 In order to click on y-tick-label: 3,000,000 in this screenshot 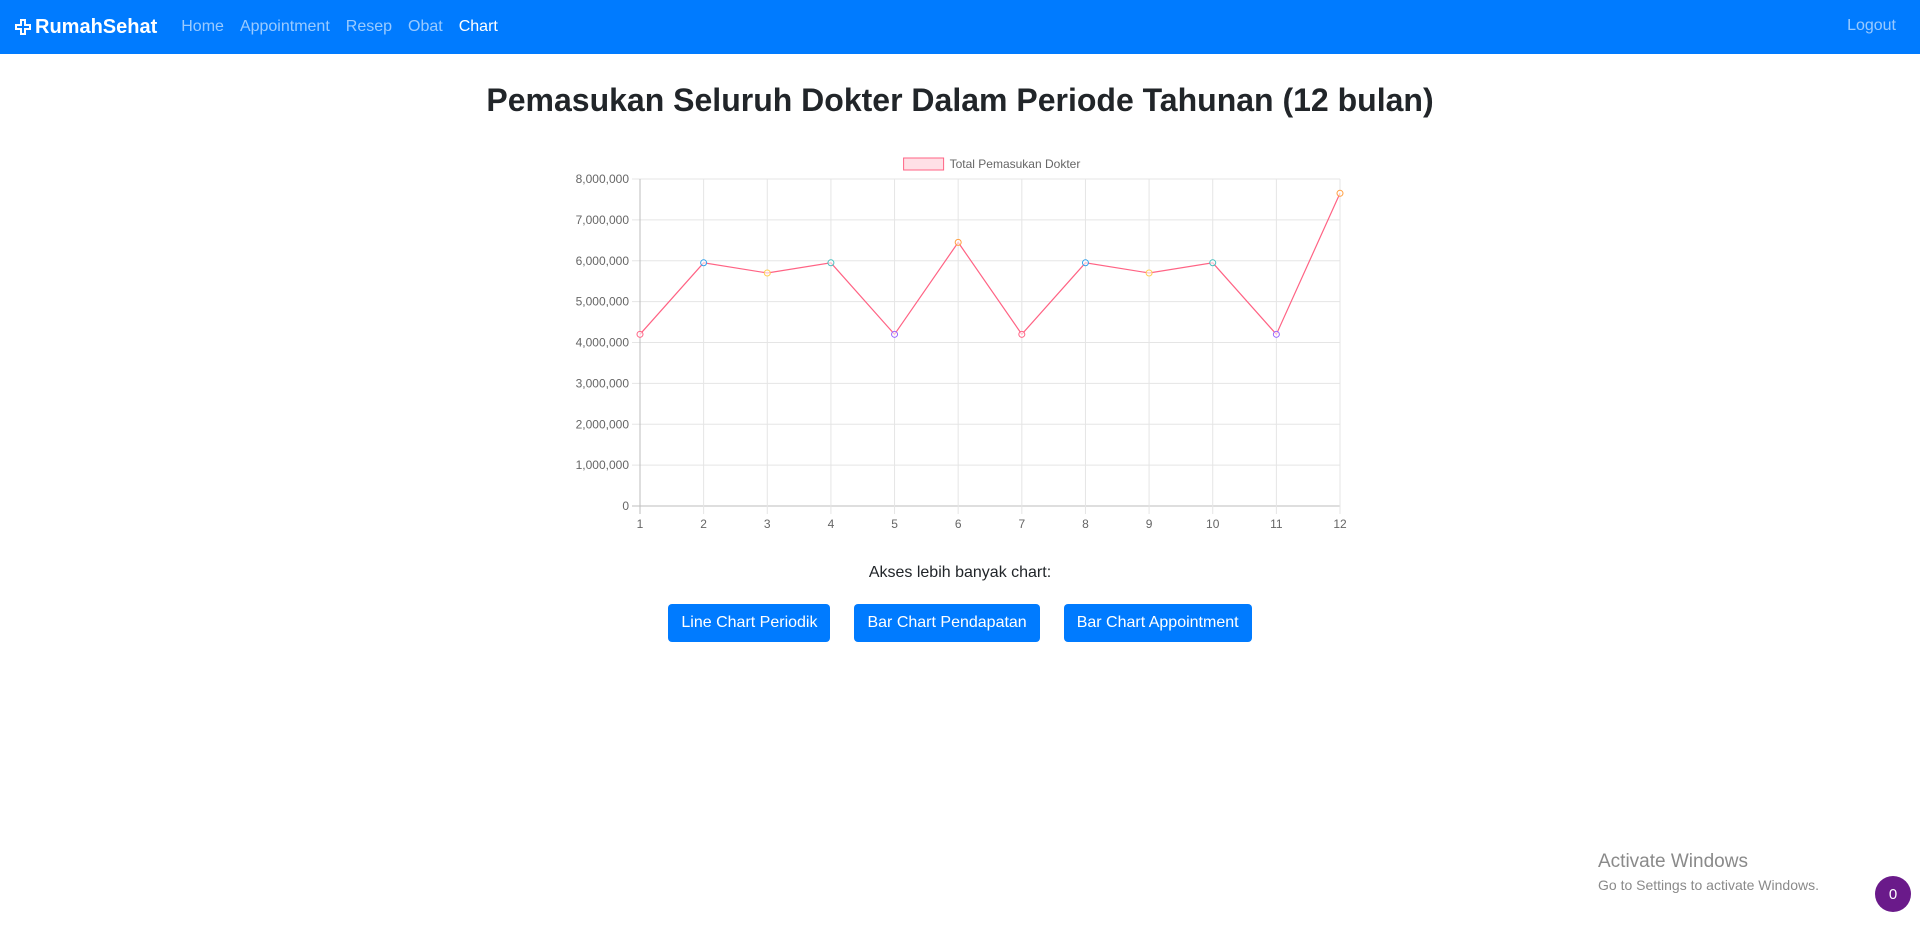, I will do `click(603, 383)`.